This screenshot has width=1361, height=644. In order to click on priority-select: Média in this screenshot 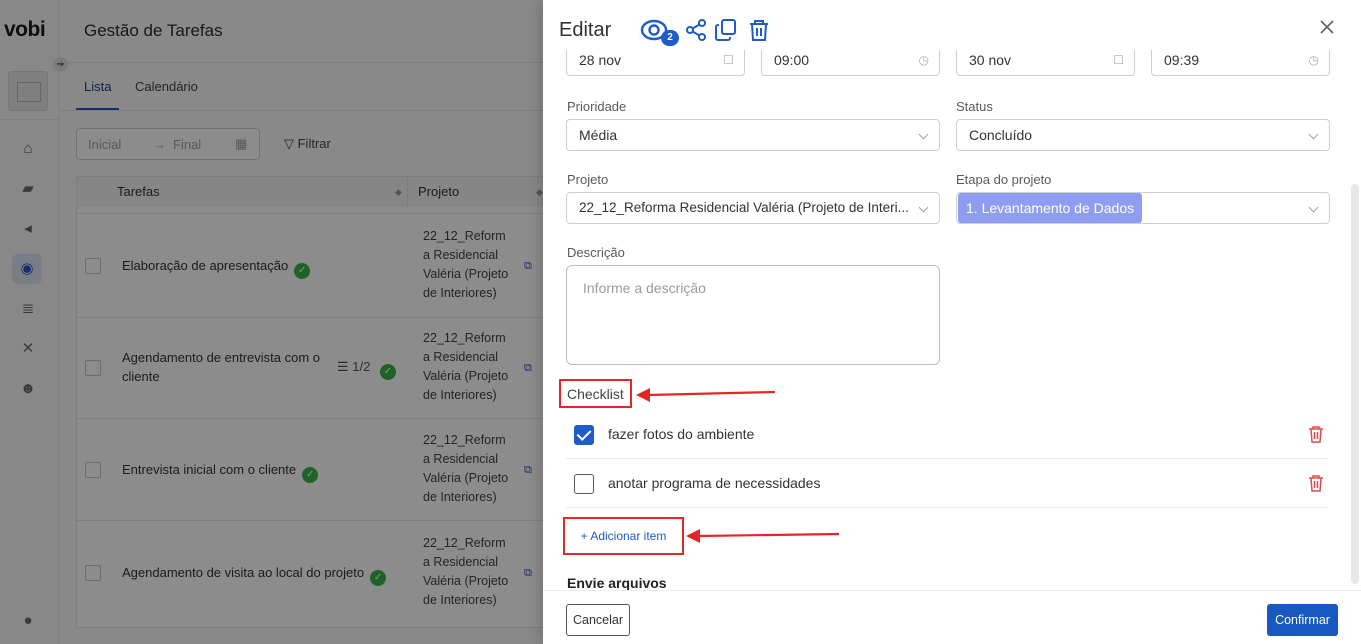, I will do `click(753, 135)`.